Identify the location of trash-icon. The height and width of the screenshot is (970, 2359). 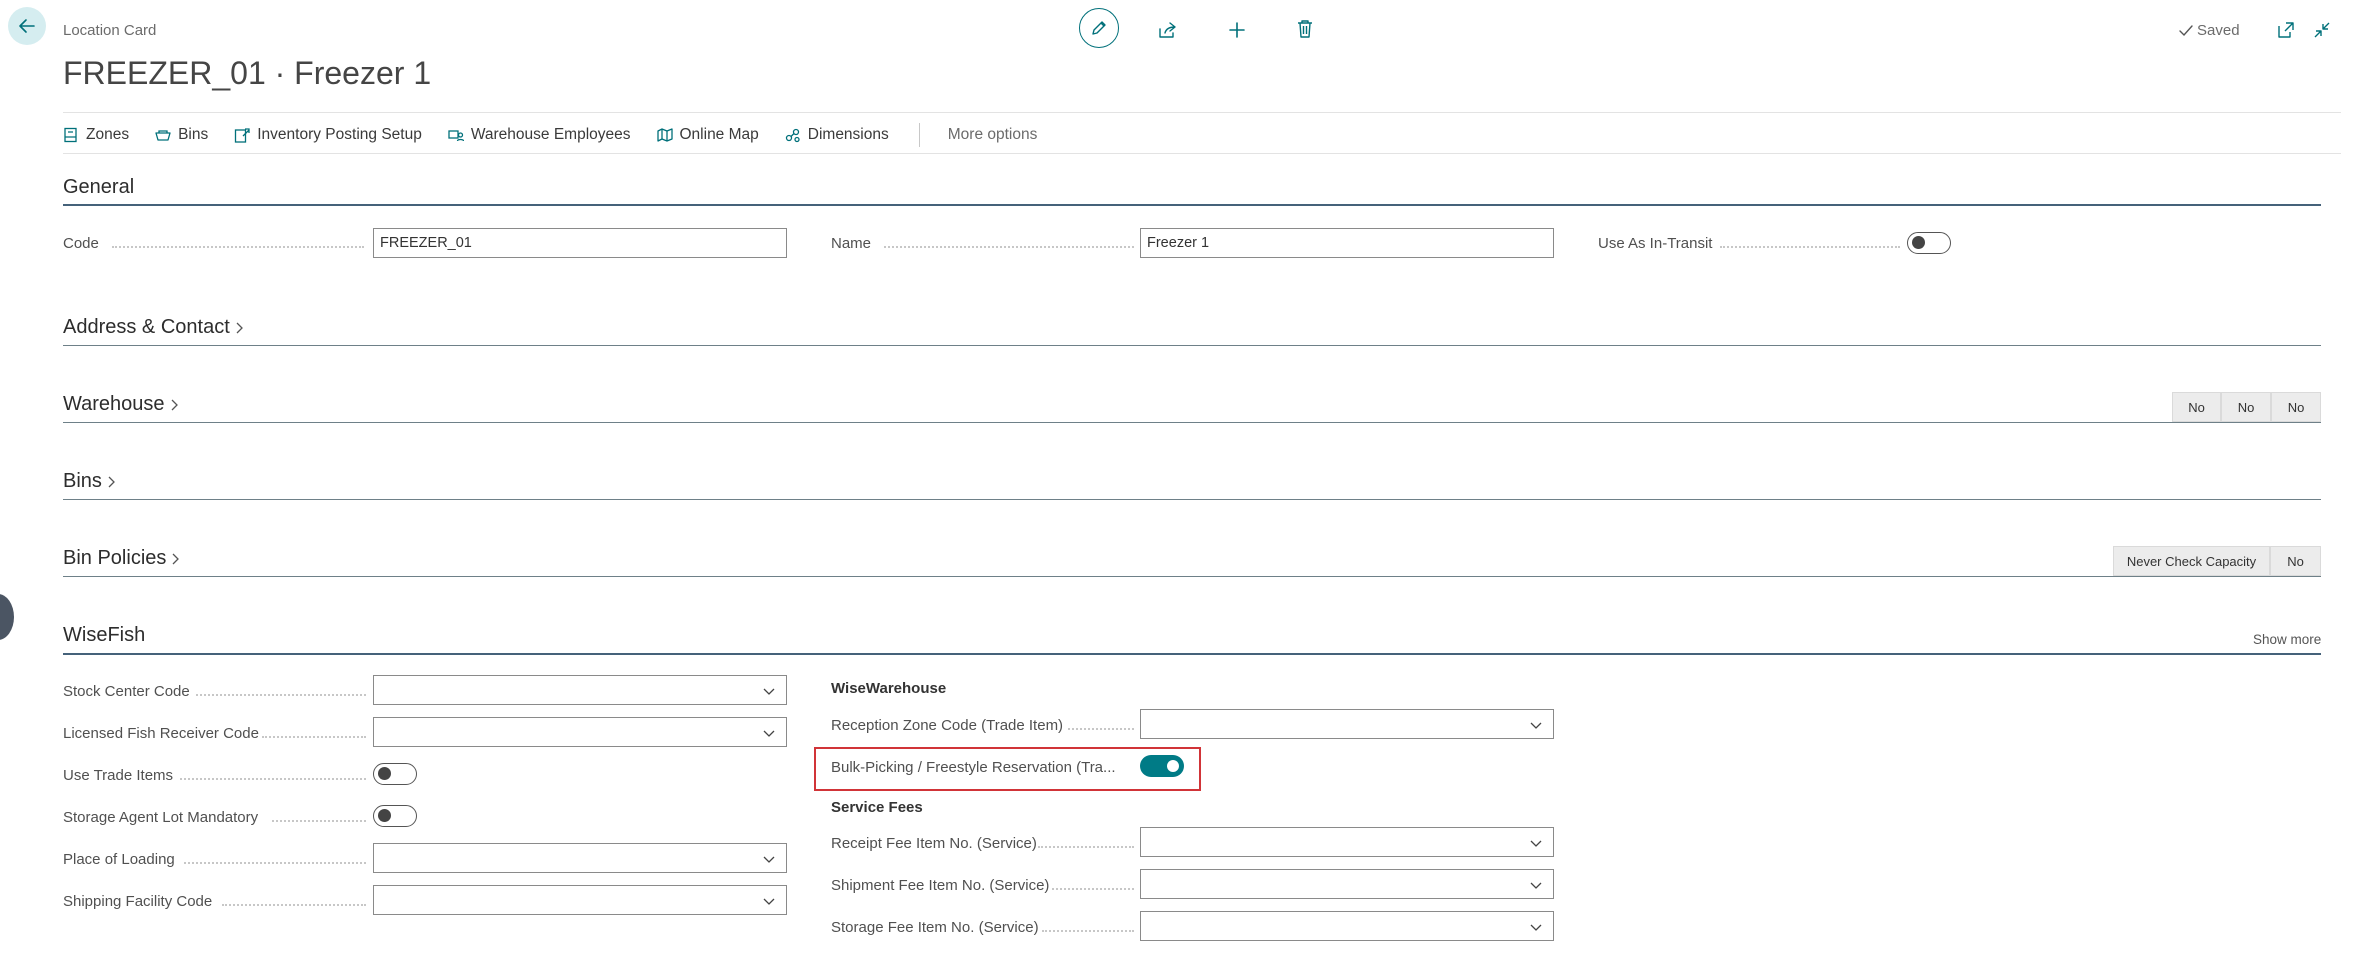
(1305, 29).